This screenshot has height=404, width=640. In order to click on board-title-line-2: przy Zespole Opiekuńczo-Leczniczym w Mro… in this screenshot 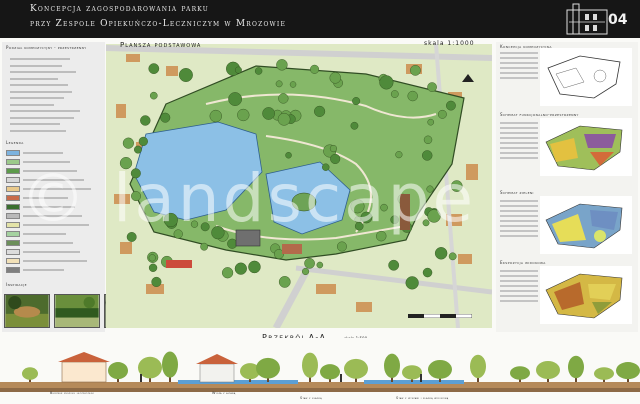, I will do `click(158, 24)`.